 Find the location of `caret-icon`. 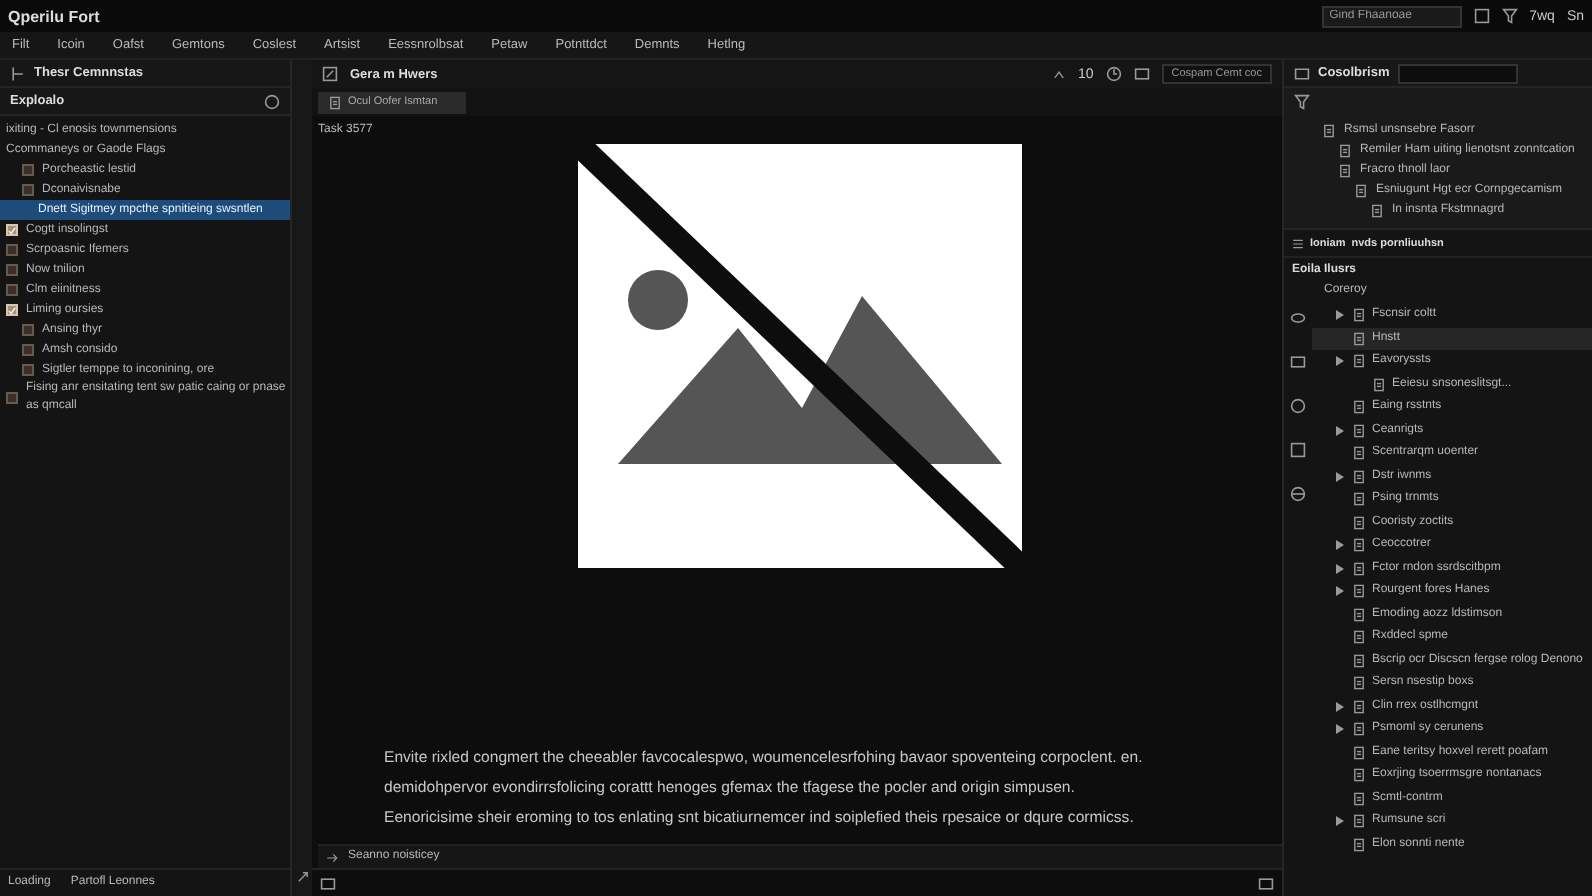

caret-icon is located at coordinates (1058, 74).